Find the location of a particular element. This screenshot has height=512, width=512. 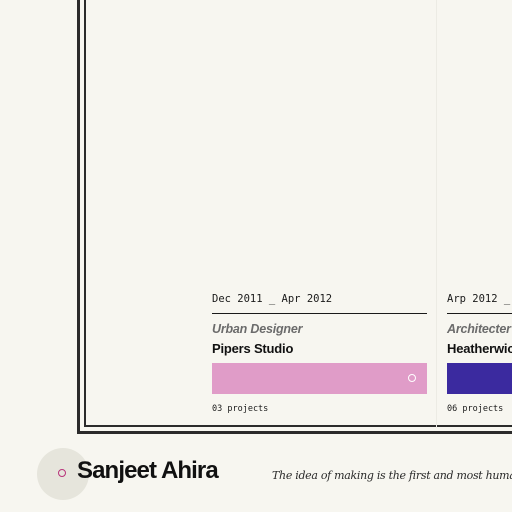

column-divider is located at coordinates (436, 214).